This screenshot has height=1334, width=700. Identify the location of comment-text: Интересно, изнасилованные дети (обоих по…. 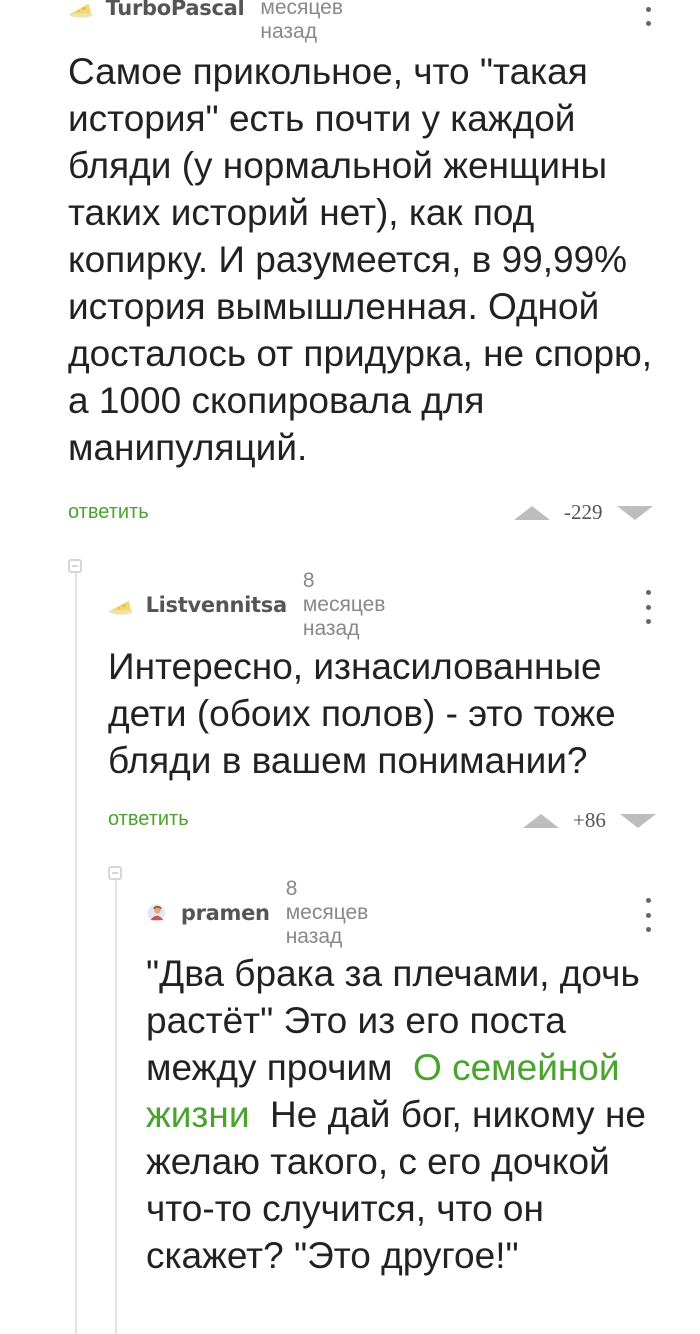
(362, 713).